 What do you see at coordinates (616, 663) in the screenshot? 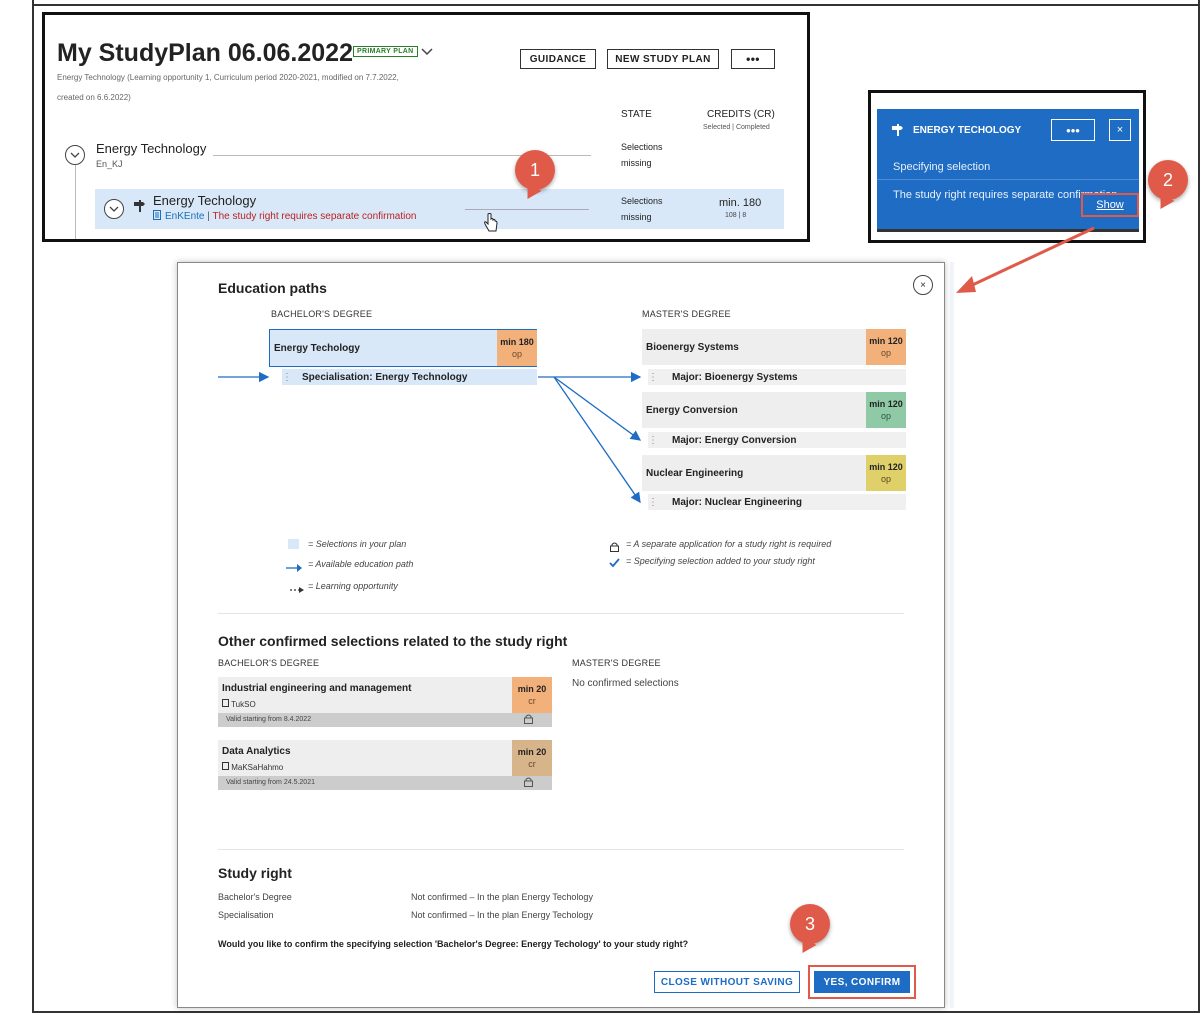
I see `master-caption: MASTER'S DEGREE` at bounding box center [616, 663].